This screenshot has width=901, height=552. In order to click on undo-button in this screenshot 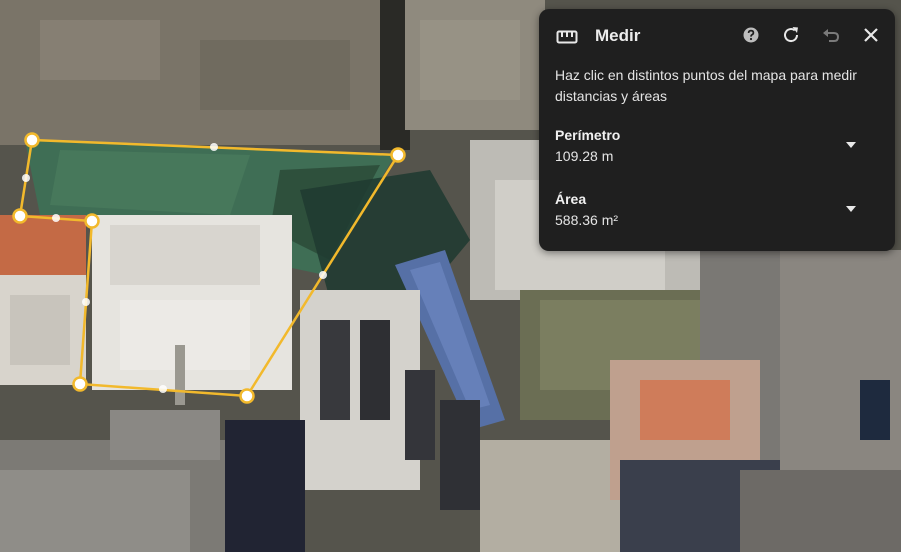, I will do `click(831, 37)`.